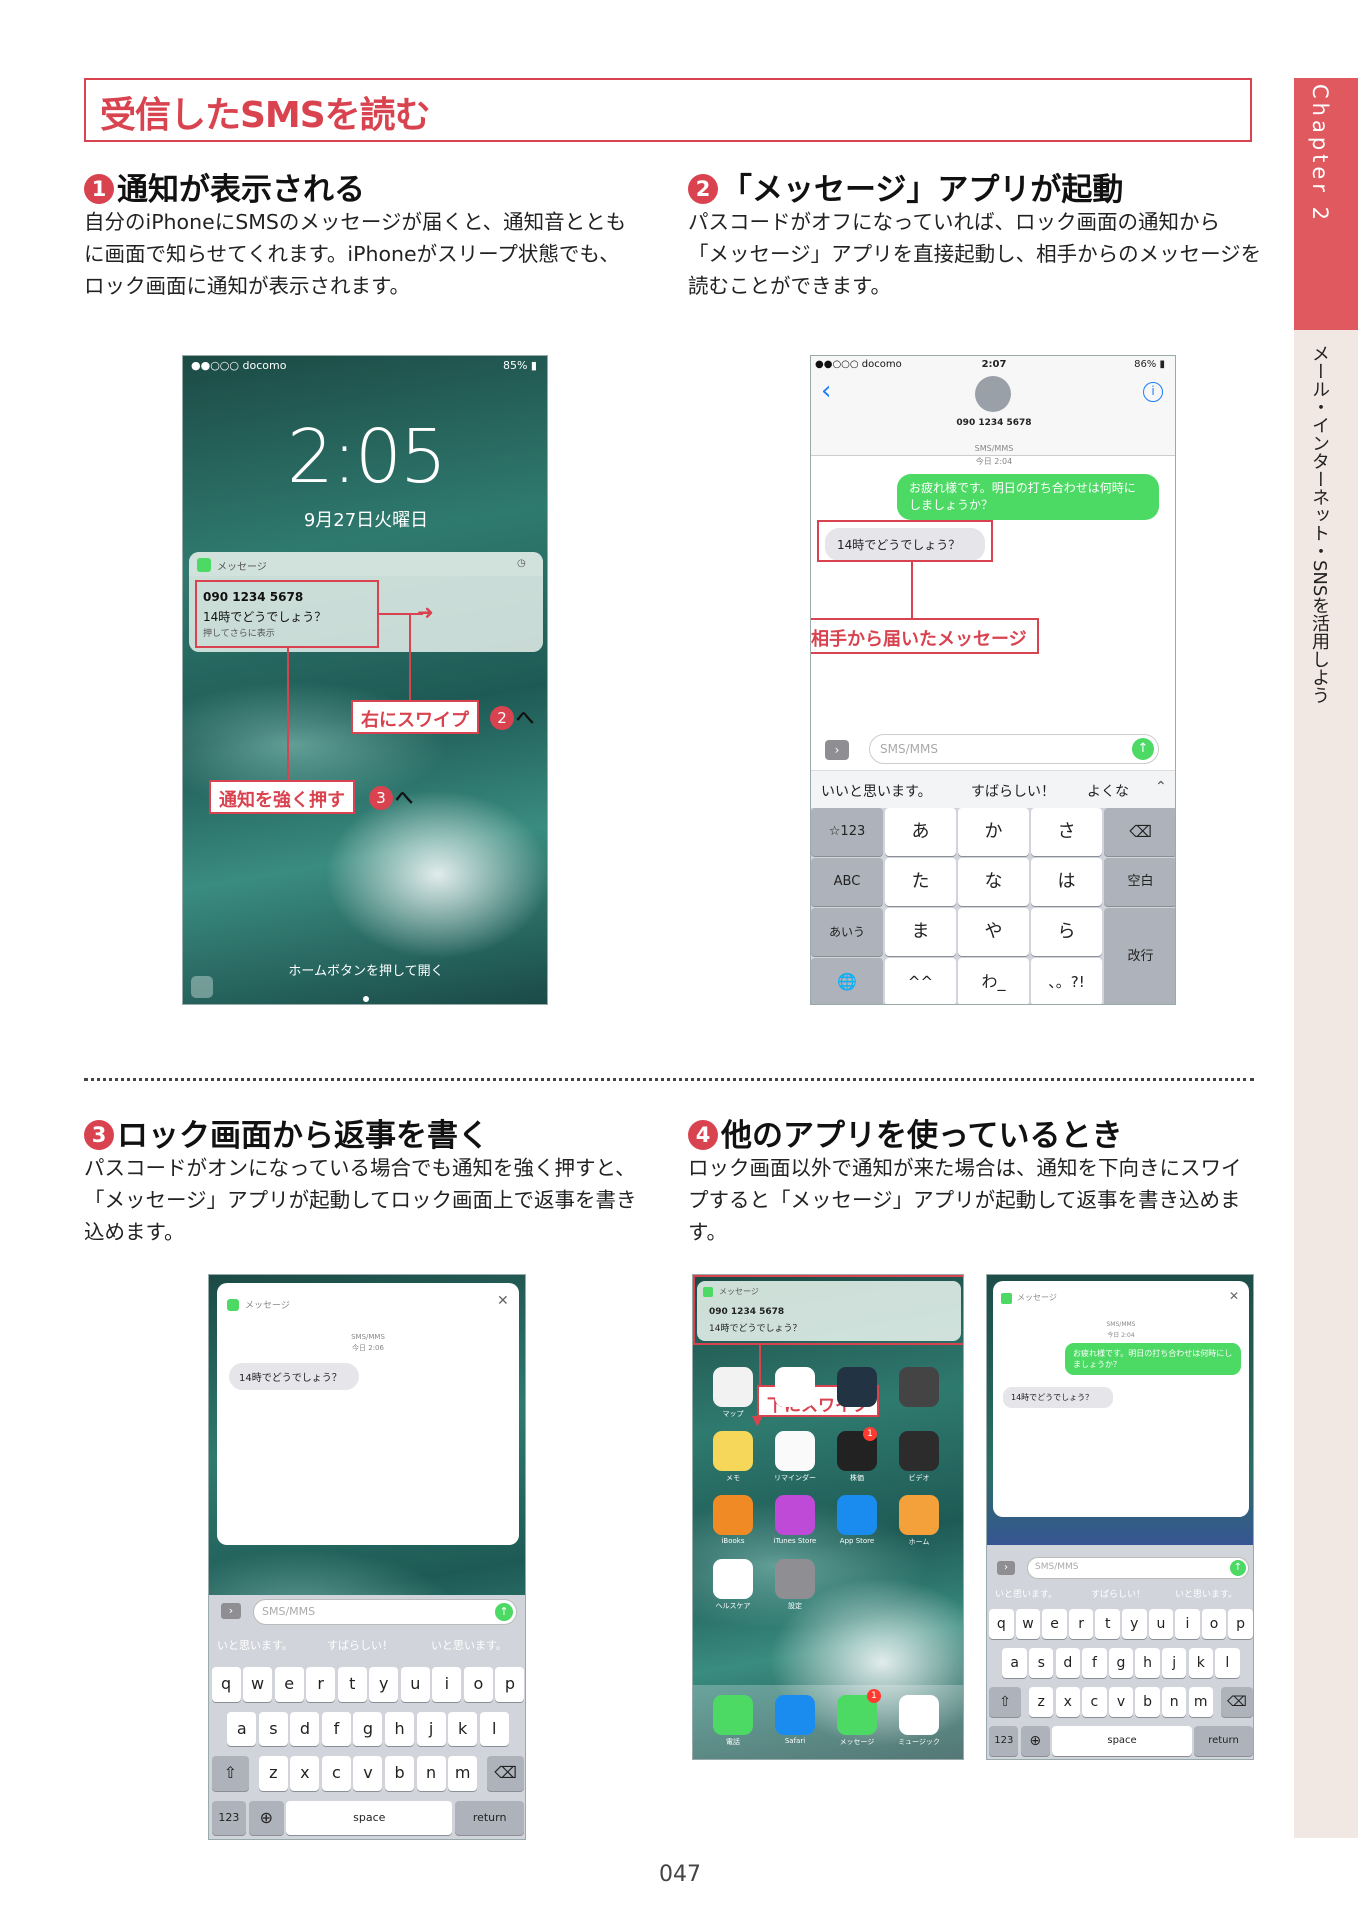 The height and width of the screenshot is (1920, 1358). Describe the element at coordinates (733, 1515) in the screenshot. I see `ibooks-icon` at that location.